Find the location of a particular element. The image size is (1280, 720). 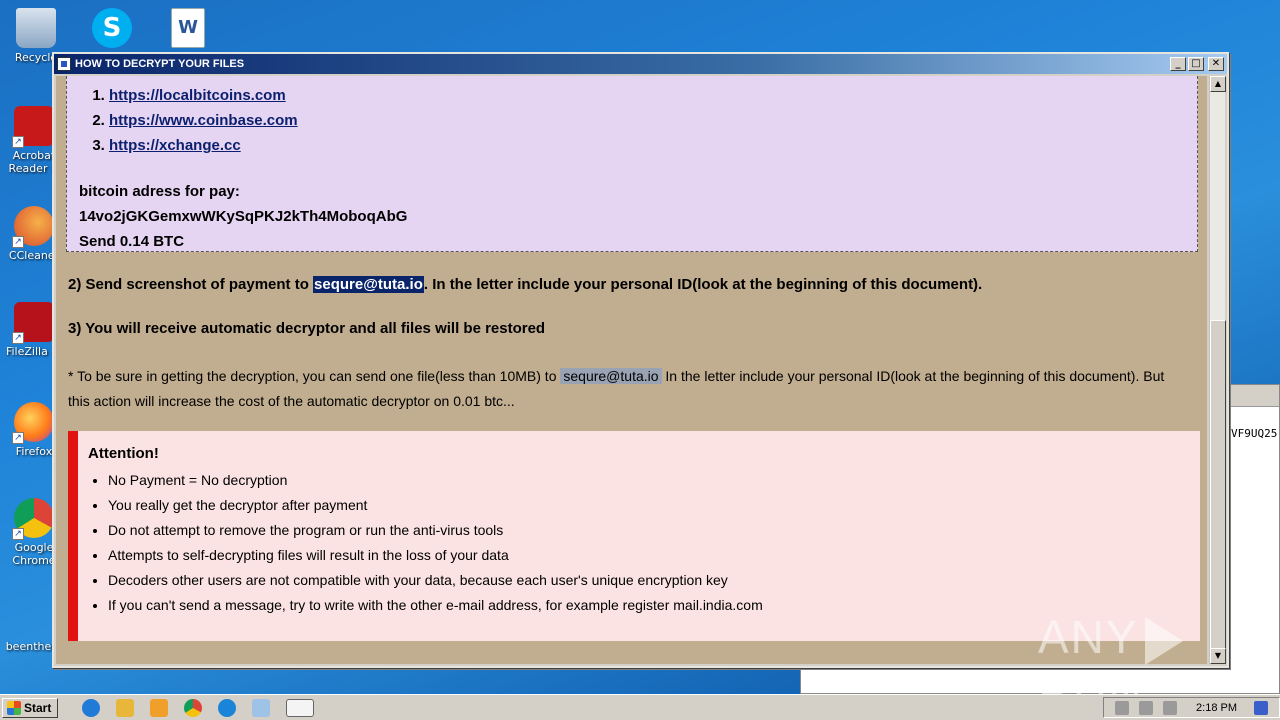

exchange-link-coinbase: https://www.coinbase.com is located at coordinates (203, 120).